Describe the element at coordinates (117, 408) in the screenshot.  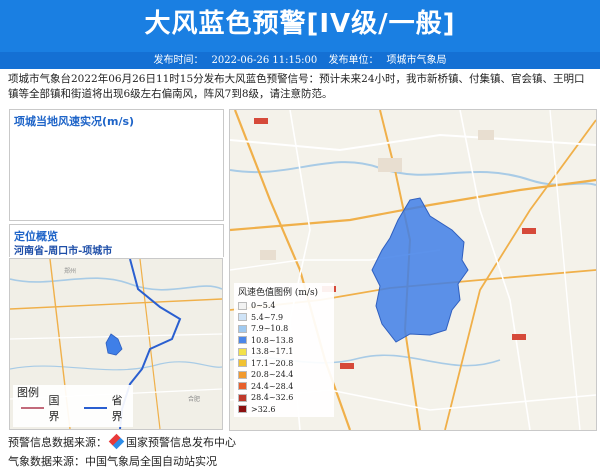
I see `boundary-legend-label: 省界` at that location.